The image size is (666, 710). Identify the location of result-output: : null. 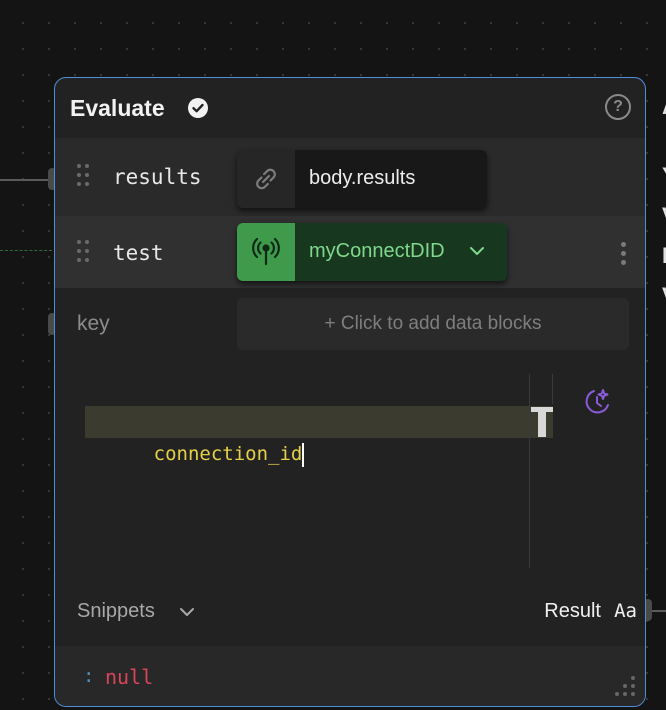
(350, 676).